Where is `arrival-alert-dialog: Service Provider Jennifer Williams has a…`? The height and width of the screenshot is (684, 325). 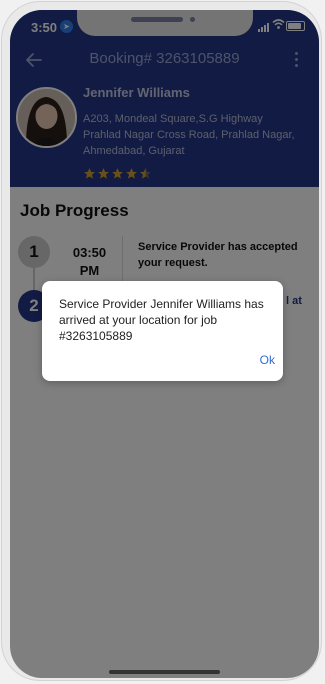
arrival-alert-dialog: Service Provider Jennifer Williams has a… is located at coordinates (162, 331).